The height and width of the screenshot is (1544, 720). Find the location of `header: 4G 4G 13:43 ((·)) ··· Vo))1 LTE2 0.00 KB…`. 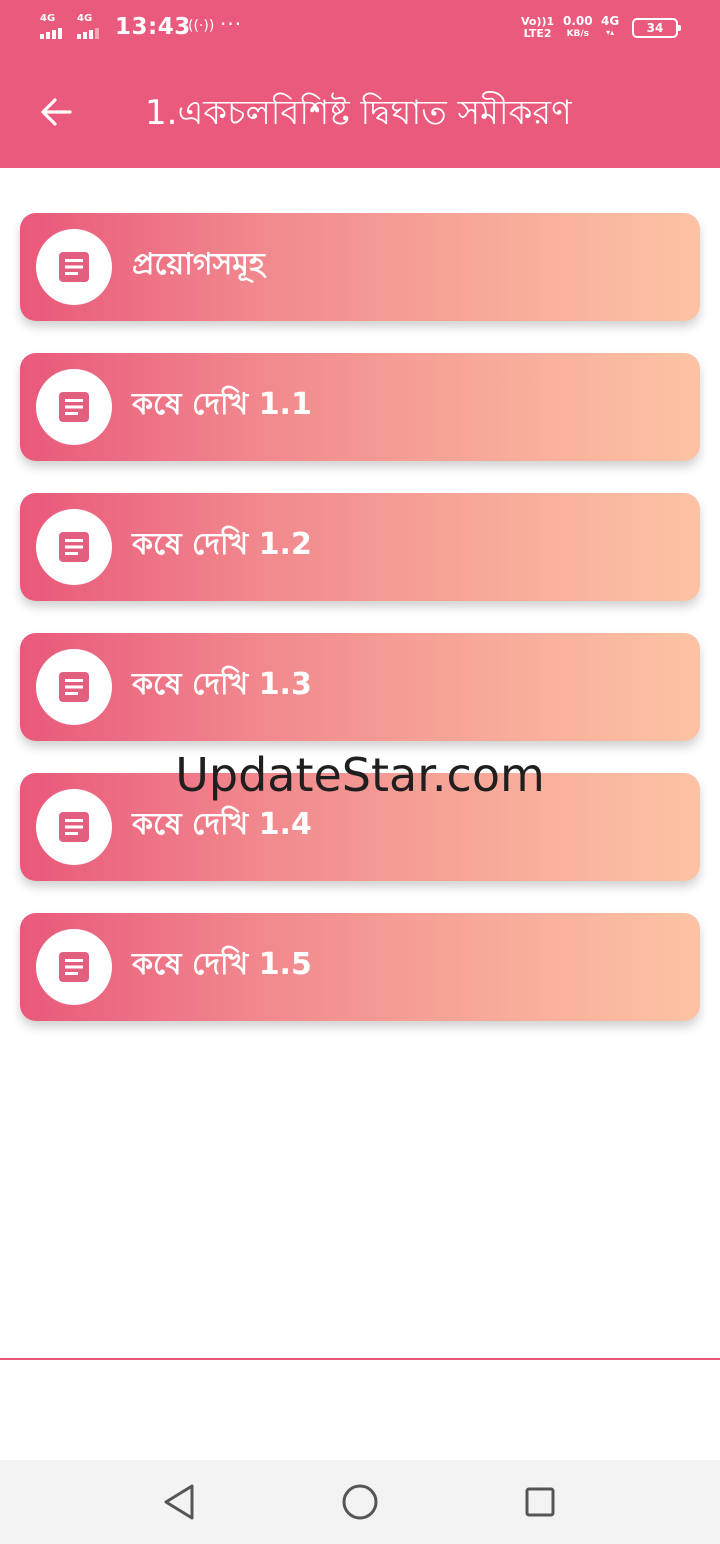

header: 4G 4G 13:43 ((·)) ··· Vo))1 LTE2 0.00 KB… is located at coordinates (360, 84).